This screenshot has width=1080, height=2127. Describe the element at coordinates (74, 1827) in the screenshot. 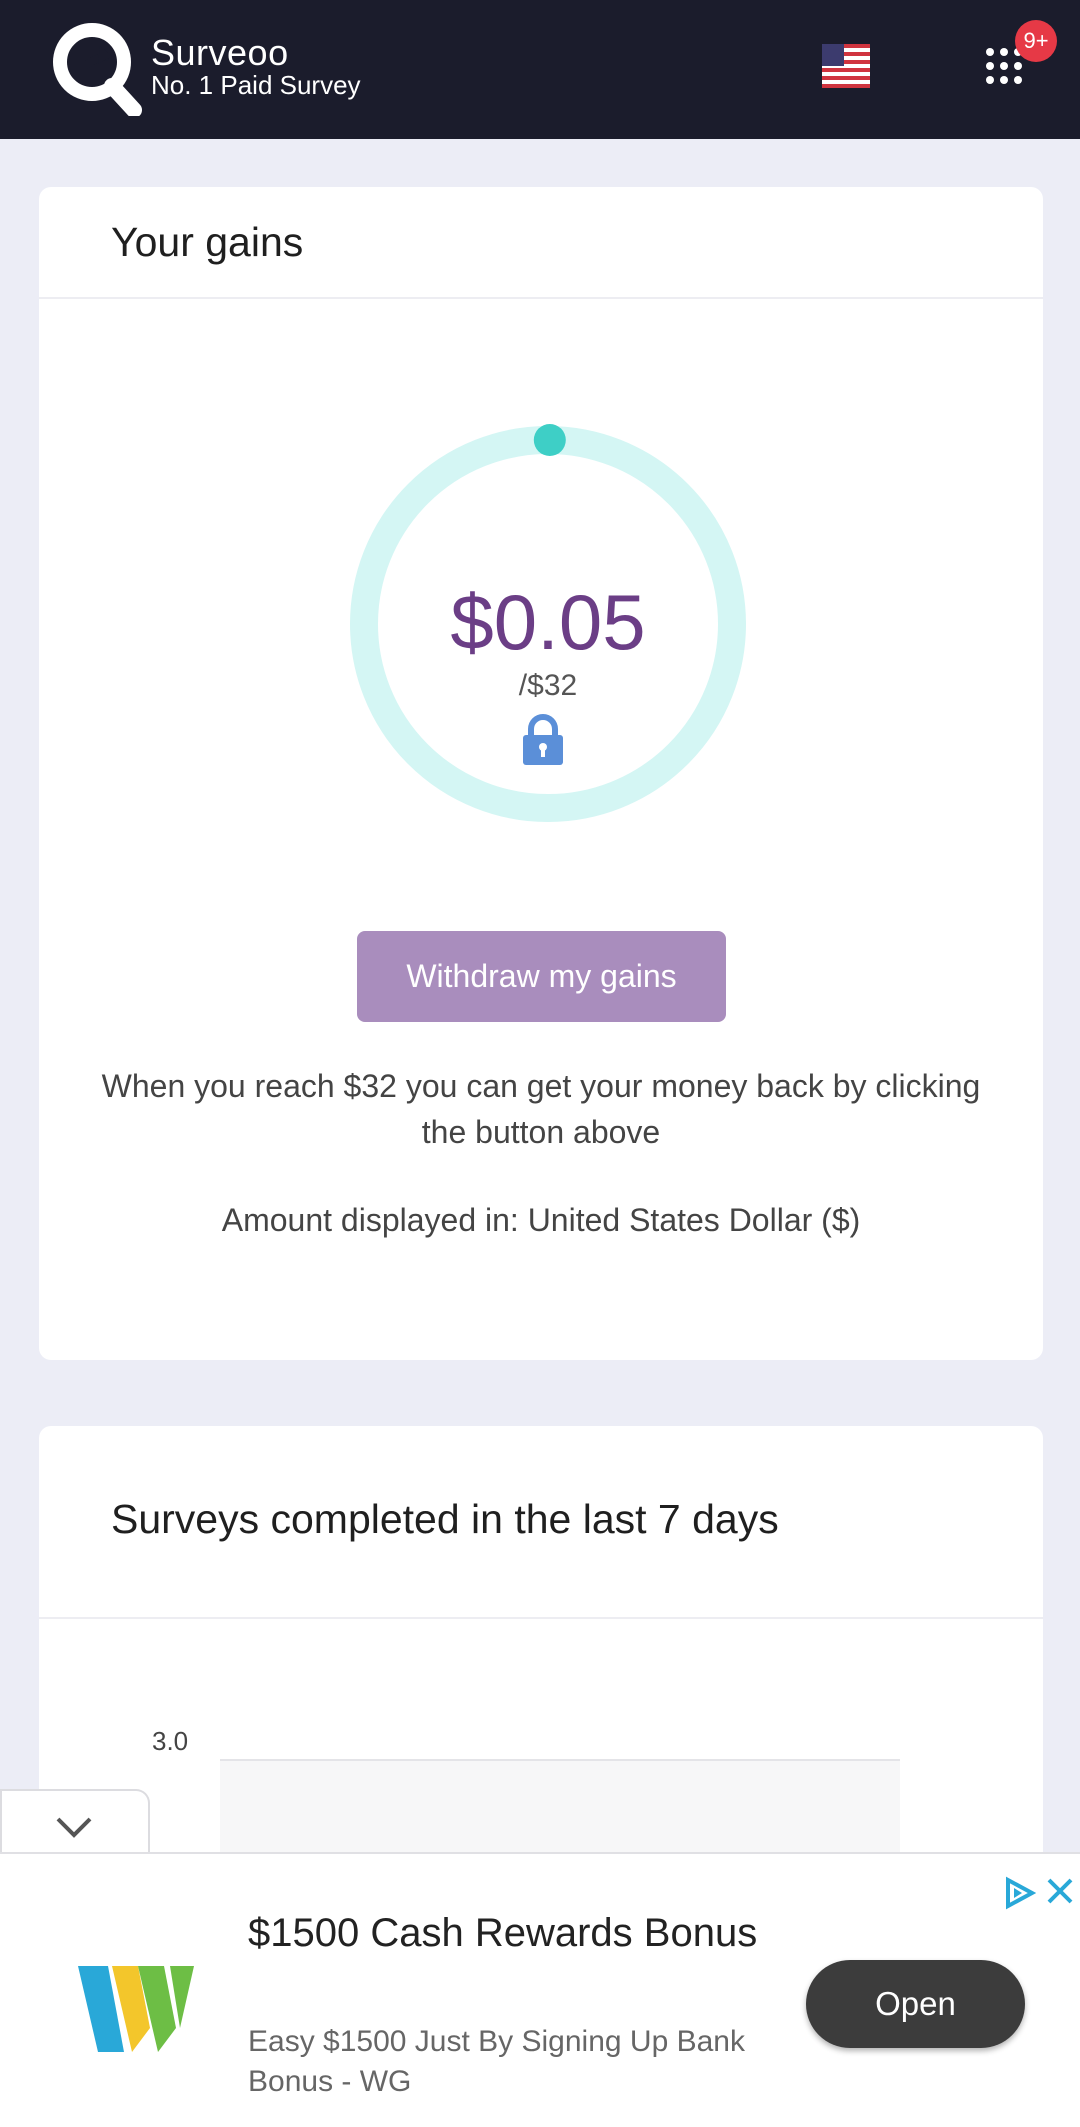

I see `chevron-down-icon` at that location.